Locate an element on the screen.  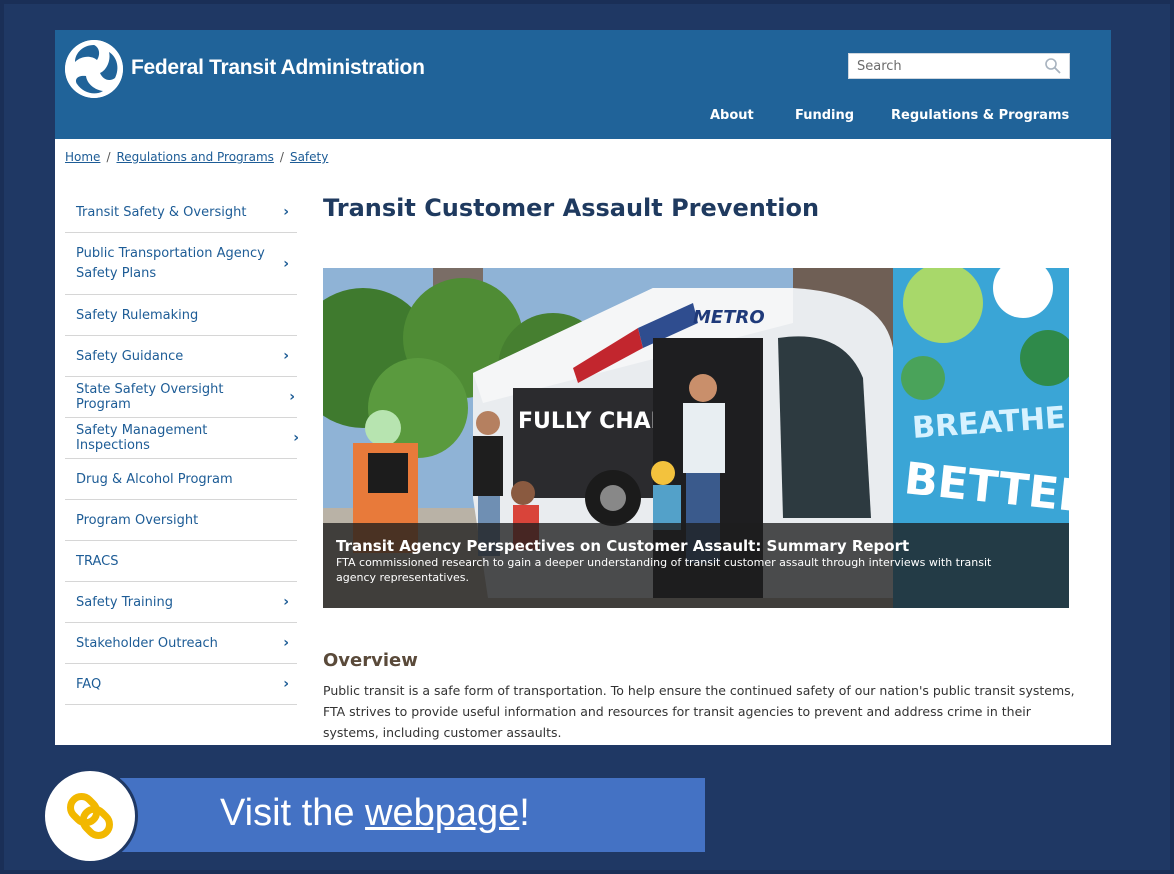
sidebar-item-label: State Safety Oversight Program is located at coordinates (150, 397).